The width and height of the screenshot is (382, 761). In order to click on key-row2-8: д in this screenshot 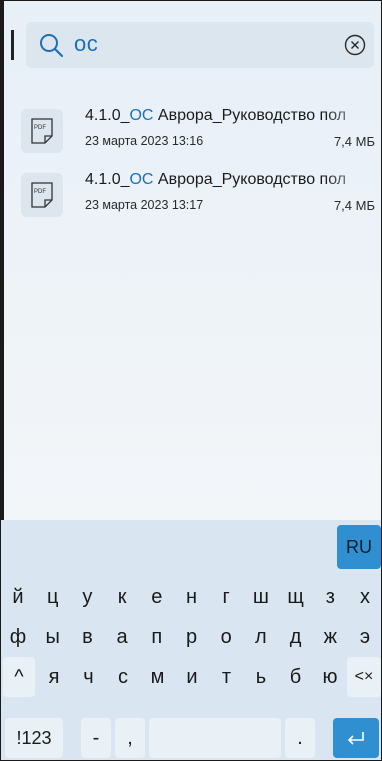, I will do `click(296, 637)`.